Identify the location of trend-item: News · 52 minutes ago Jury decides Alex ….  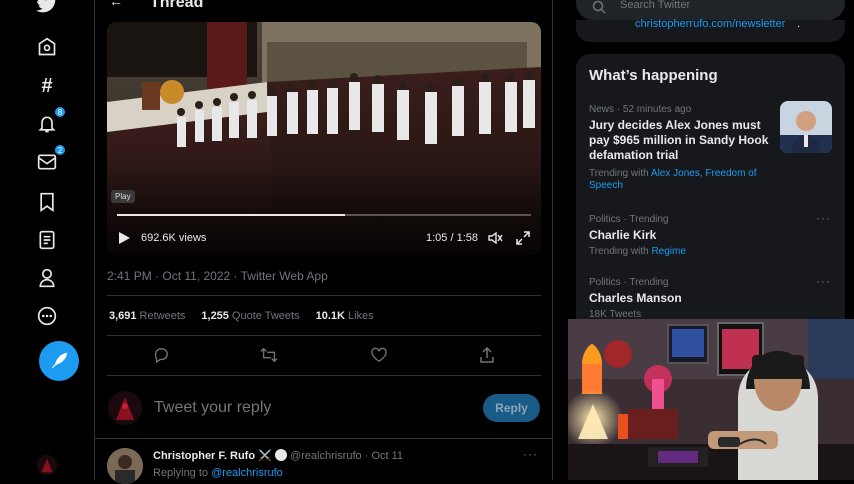
(681, 148).